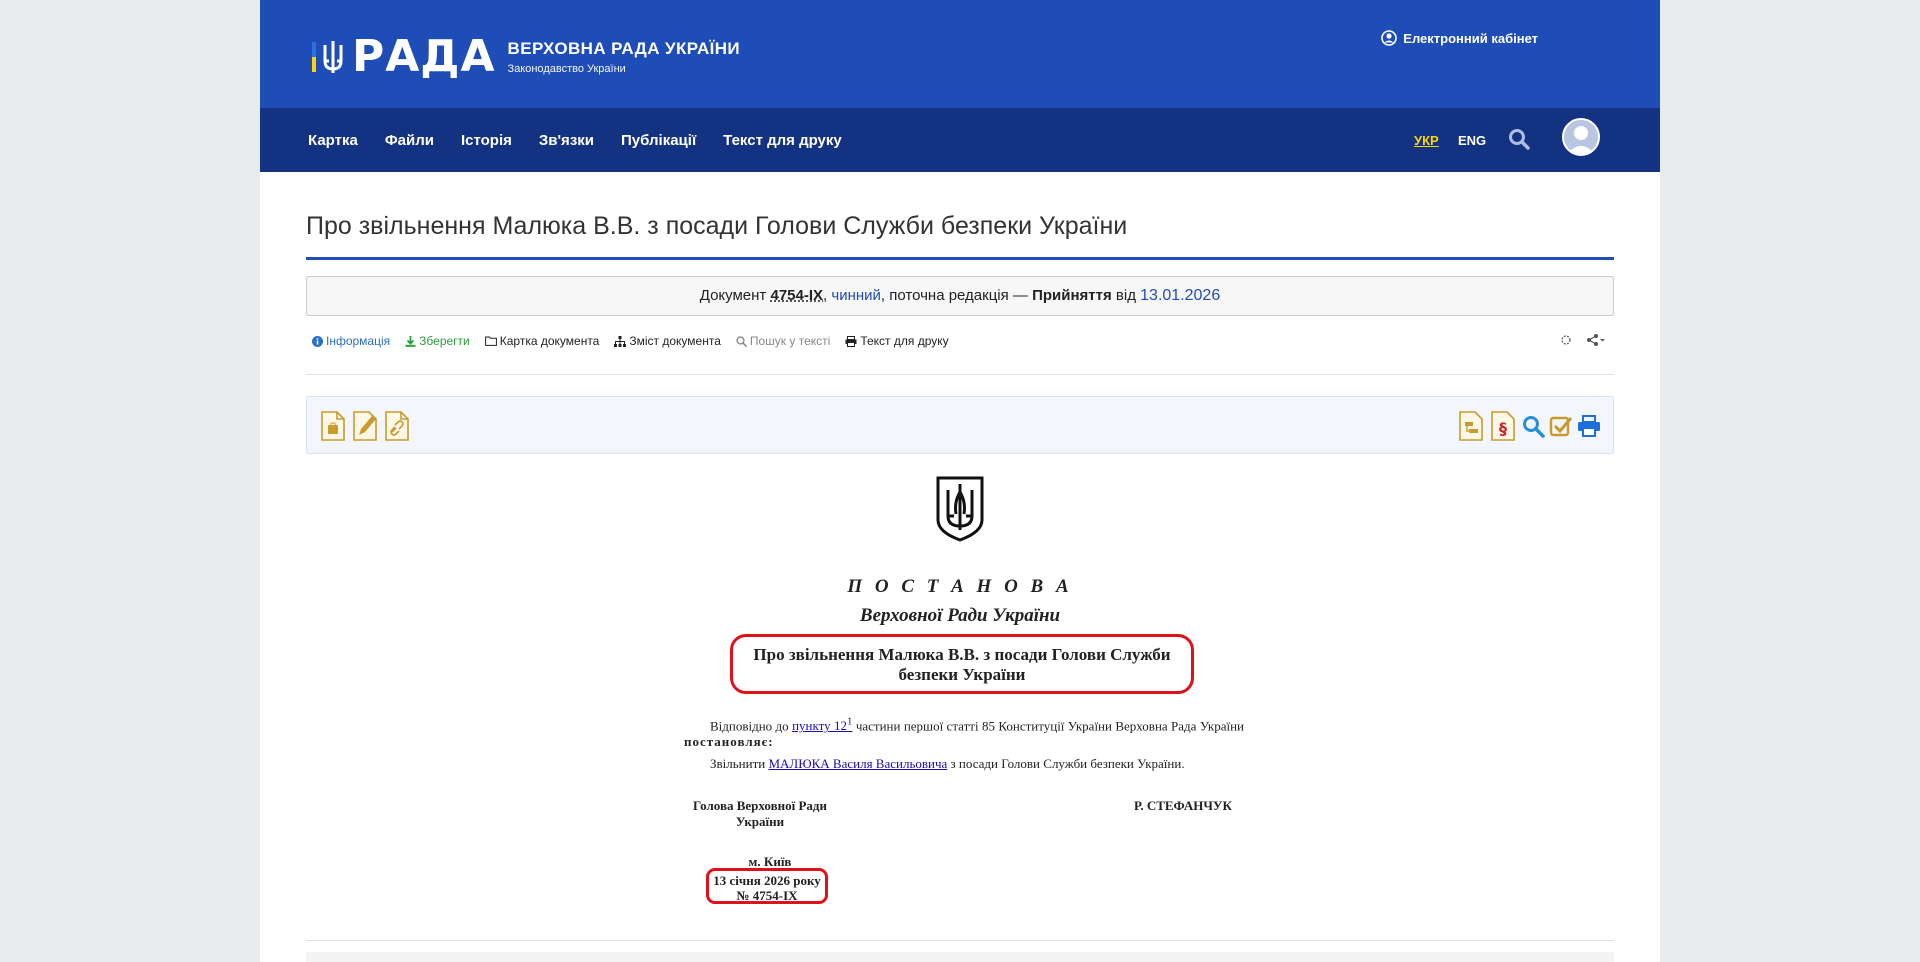 This screenshot has width=1920, height=962. What do you see at coordinates (741, 341) in the screenshot?
I see `search-small-icon` at bounding box center [741, 341].